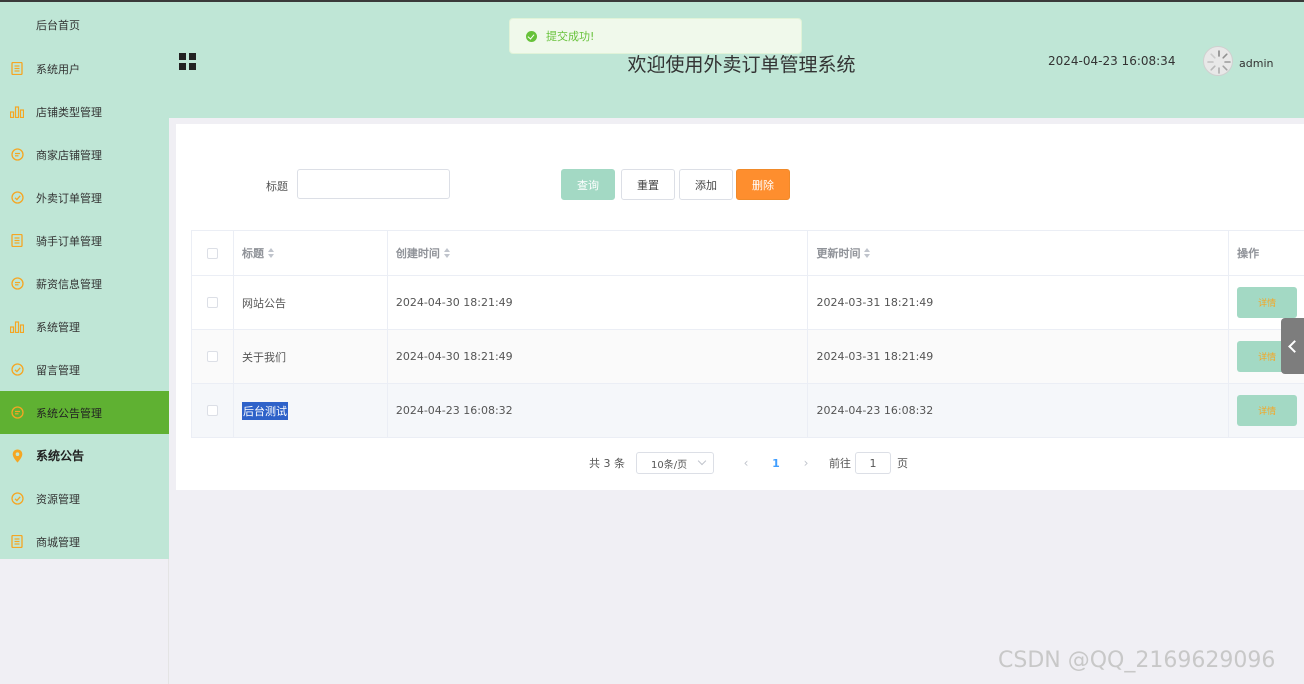 This screenshot has width=1304, height=684. Describe the element at coordinates (84, 68) in the screenshot. I see `sidebar-item-system-users: 系统用户` at that location.